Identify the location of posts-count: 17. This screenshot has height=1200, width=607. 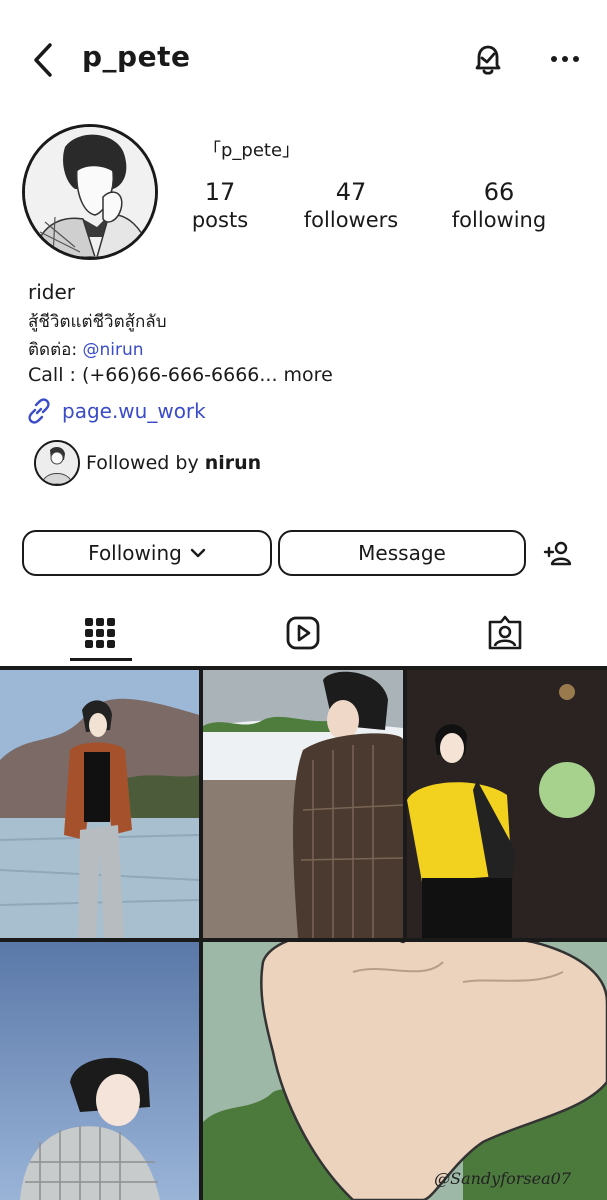
(220, 192).